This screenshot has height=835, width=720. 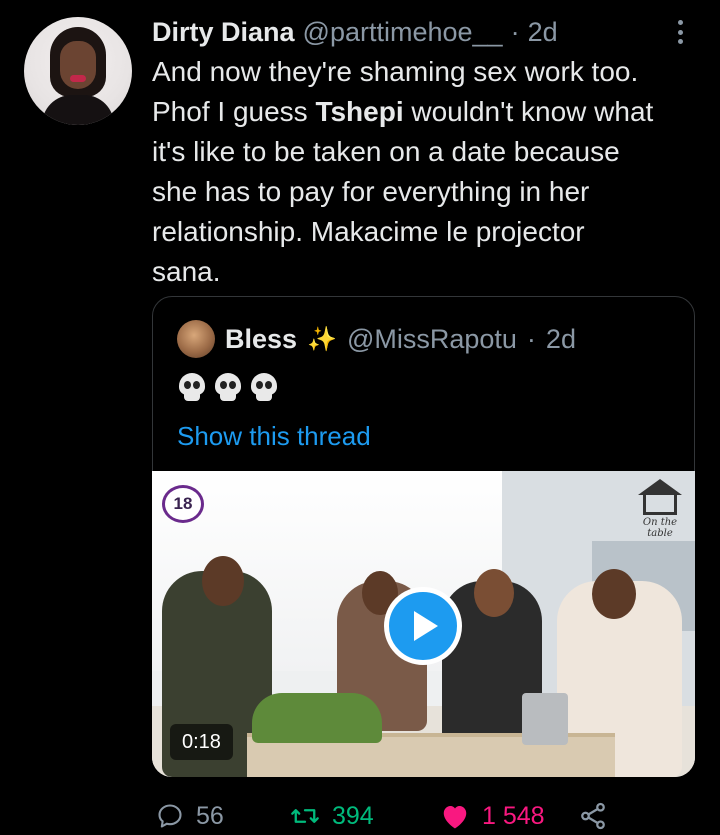 I want to click on quoted-author-avatar, so click(x=196, y=339).